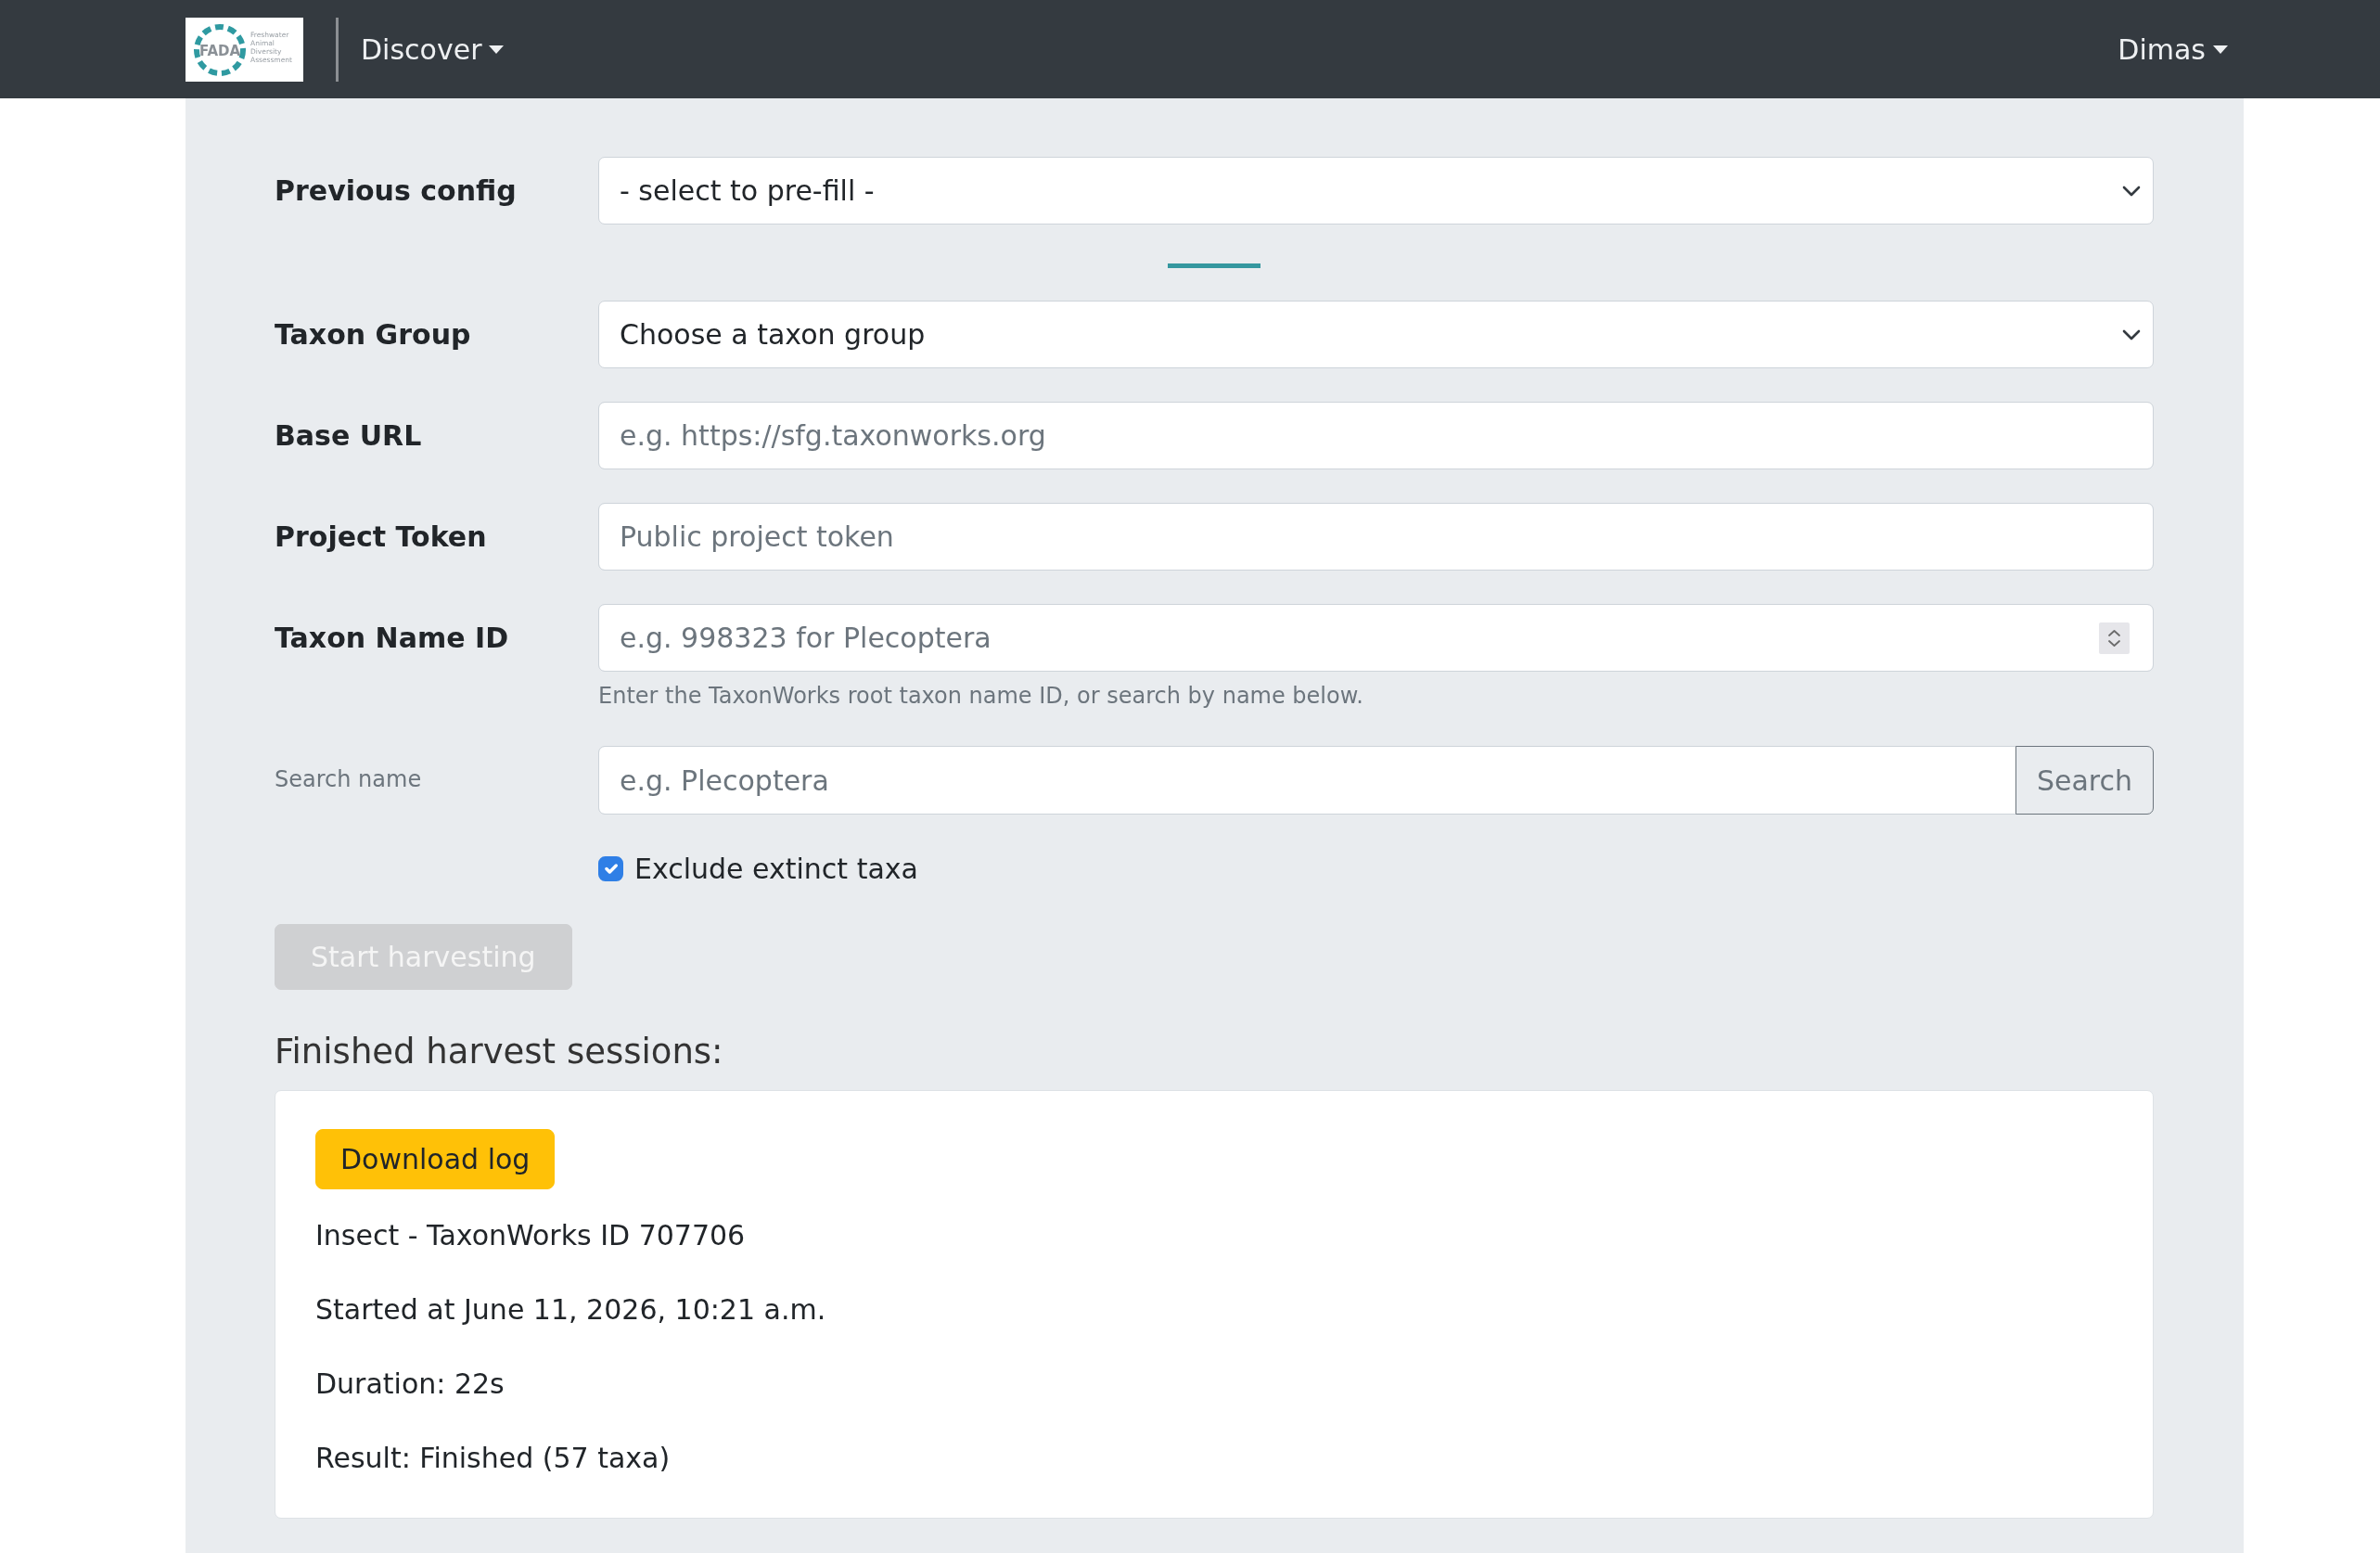 This screenshot has height=1553, width=2380. I want to click on spinner-arrows-icon, so click(2114, 638).